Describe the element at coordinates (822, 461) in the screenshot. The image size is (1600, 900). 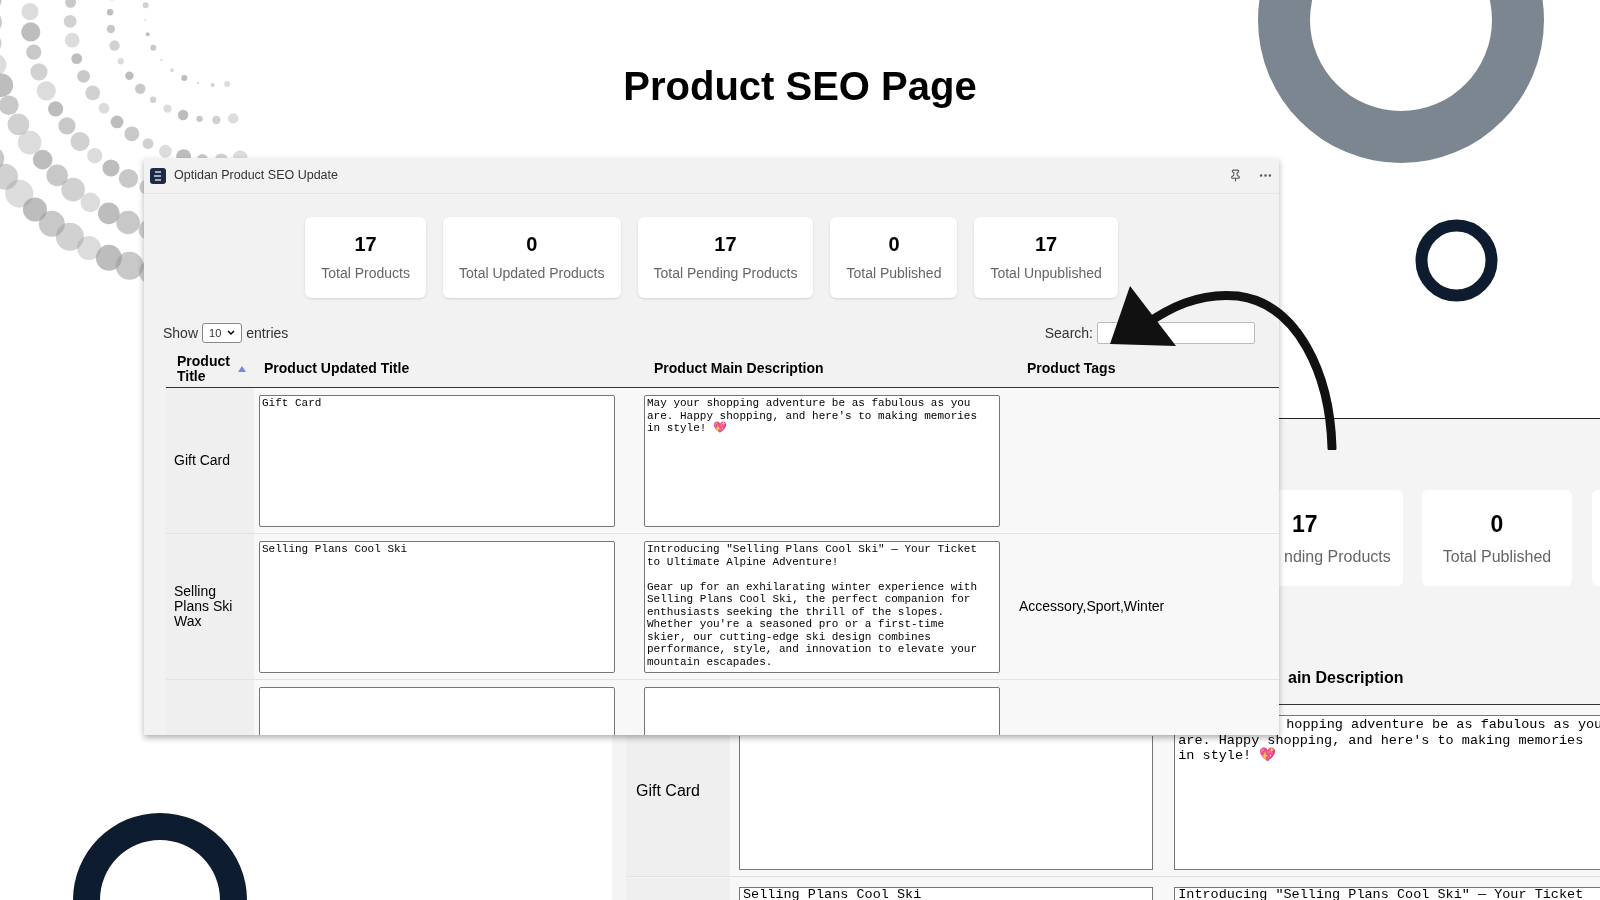
I see `description-field: May your shopping adventure be as fabulous as you are. Happy shopping, and here's to making memories in style! 💖` at that location.